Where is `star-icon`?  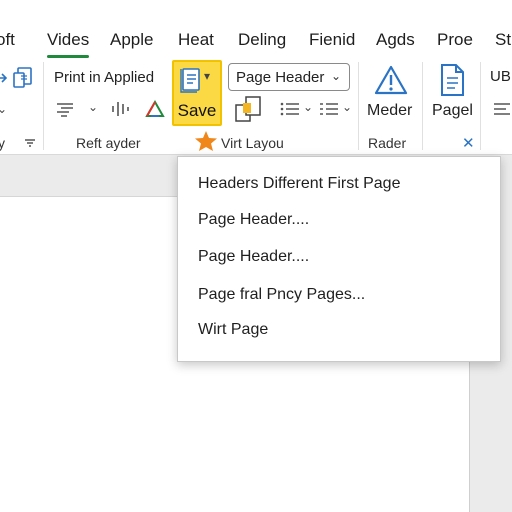
star-icon is located at coordinates (206, 141).